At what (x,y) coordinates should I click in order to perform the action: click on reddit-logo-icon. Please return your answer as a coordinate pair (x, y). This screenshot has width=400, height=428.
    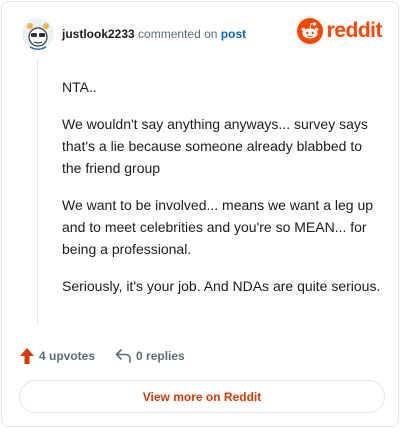
    Looking at the image, I should click on (309, 31).